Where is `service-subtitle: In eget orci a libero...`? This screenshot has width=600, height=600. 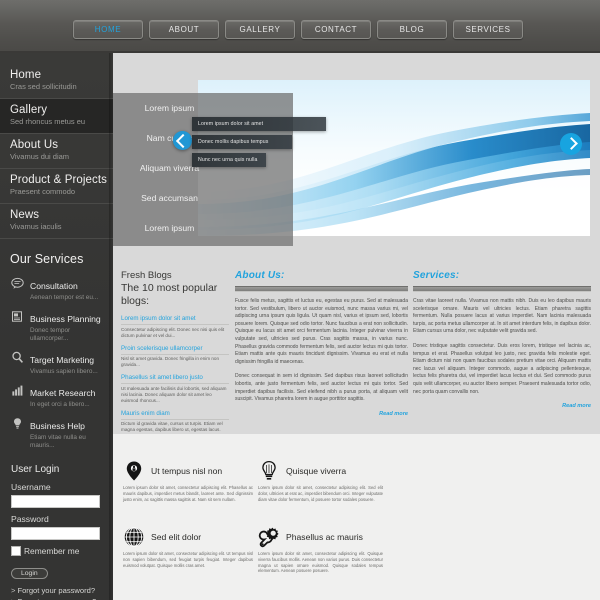
service-subtitle: In eget orci a libero... is located at coordinates (60, 404).